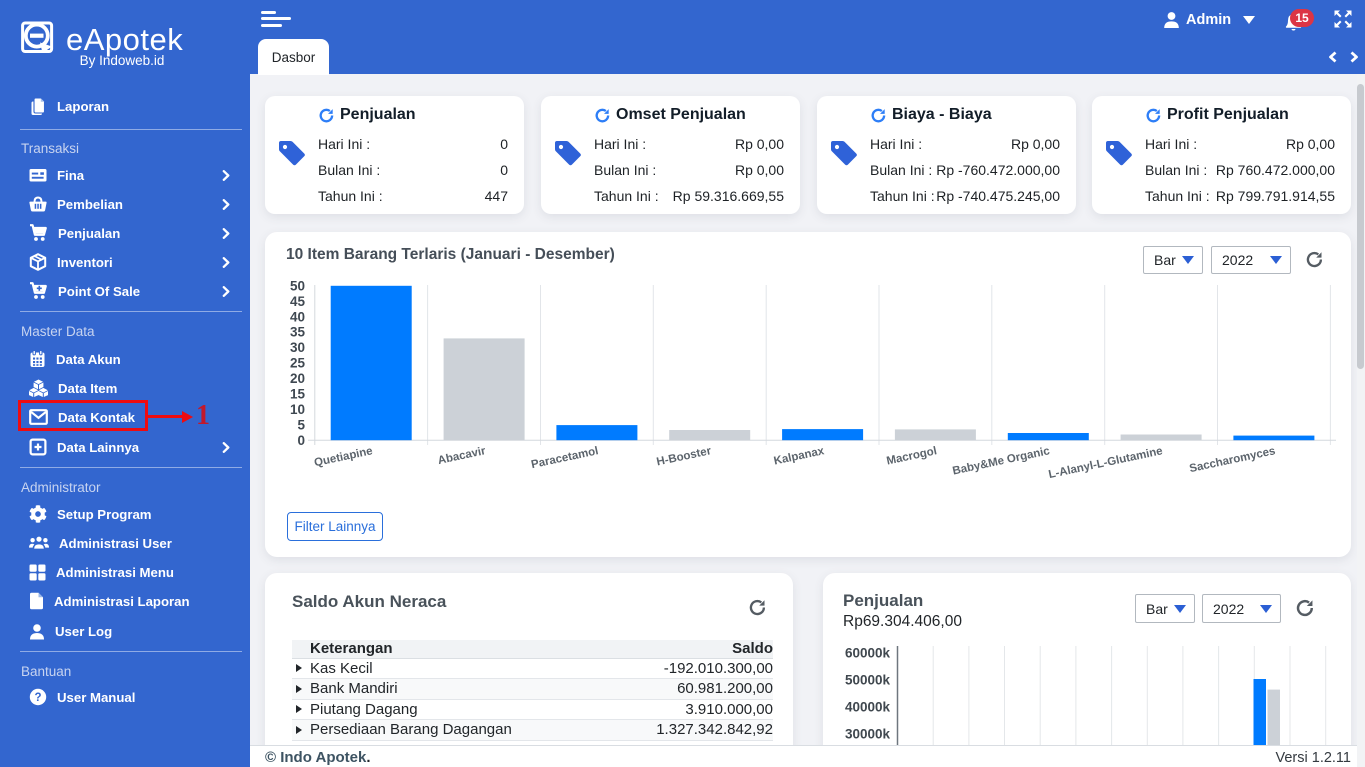  What do you see at coordinates (297, 316) in the screenshot?
I see `svg-text: 40` at bounding box center [297, 316].